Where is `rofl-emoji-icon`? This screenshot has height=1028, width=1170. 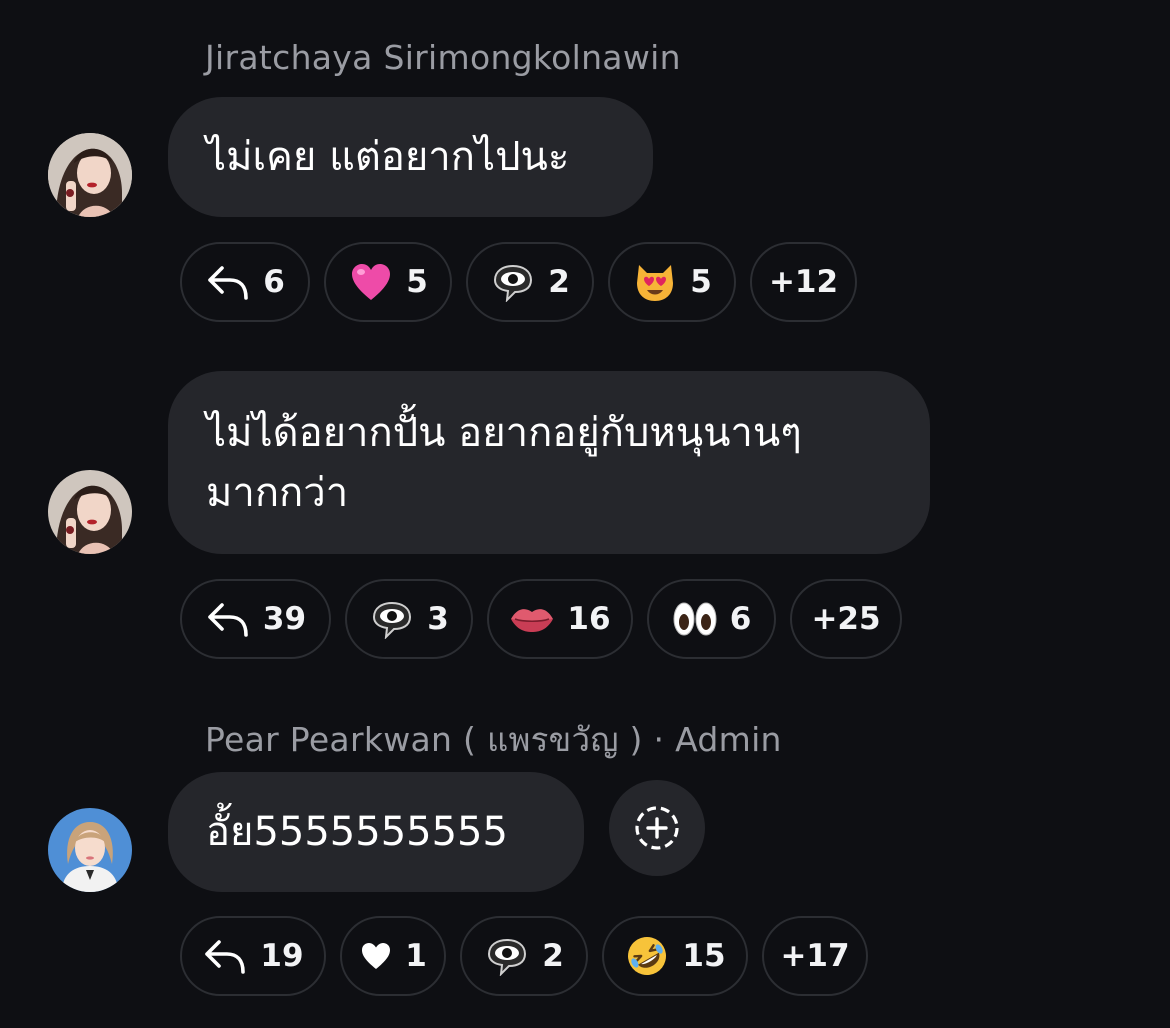 rofl-emoji-icon is located at coordinates (647, 956).